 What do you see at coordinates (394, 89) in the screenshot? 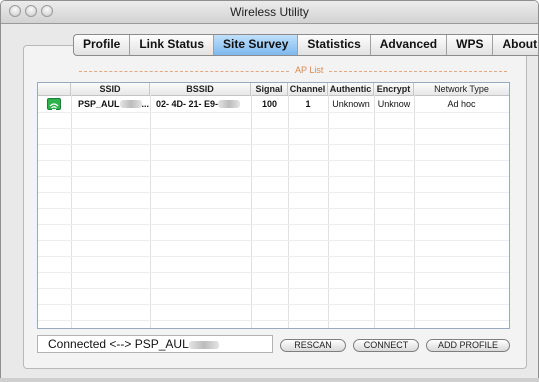
I see `column-header-encrypt: Encrypt` at bounding box center [394, 89].